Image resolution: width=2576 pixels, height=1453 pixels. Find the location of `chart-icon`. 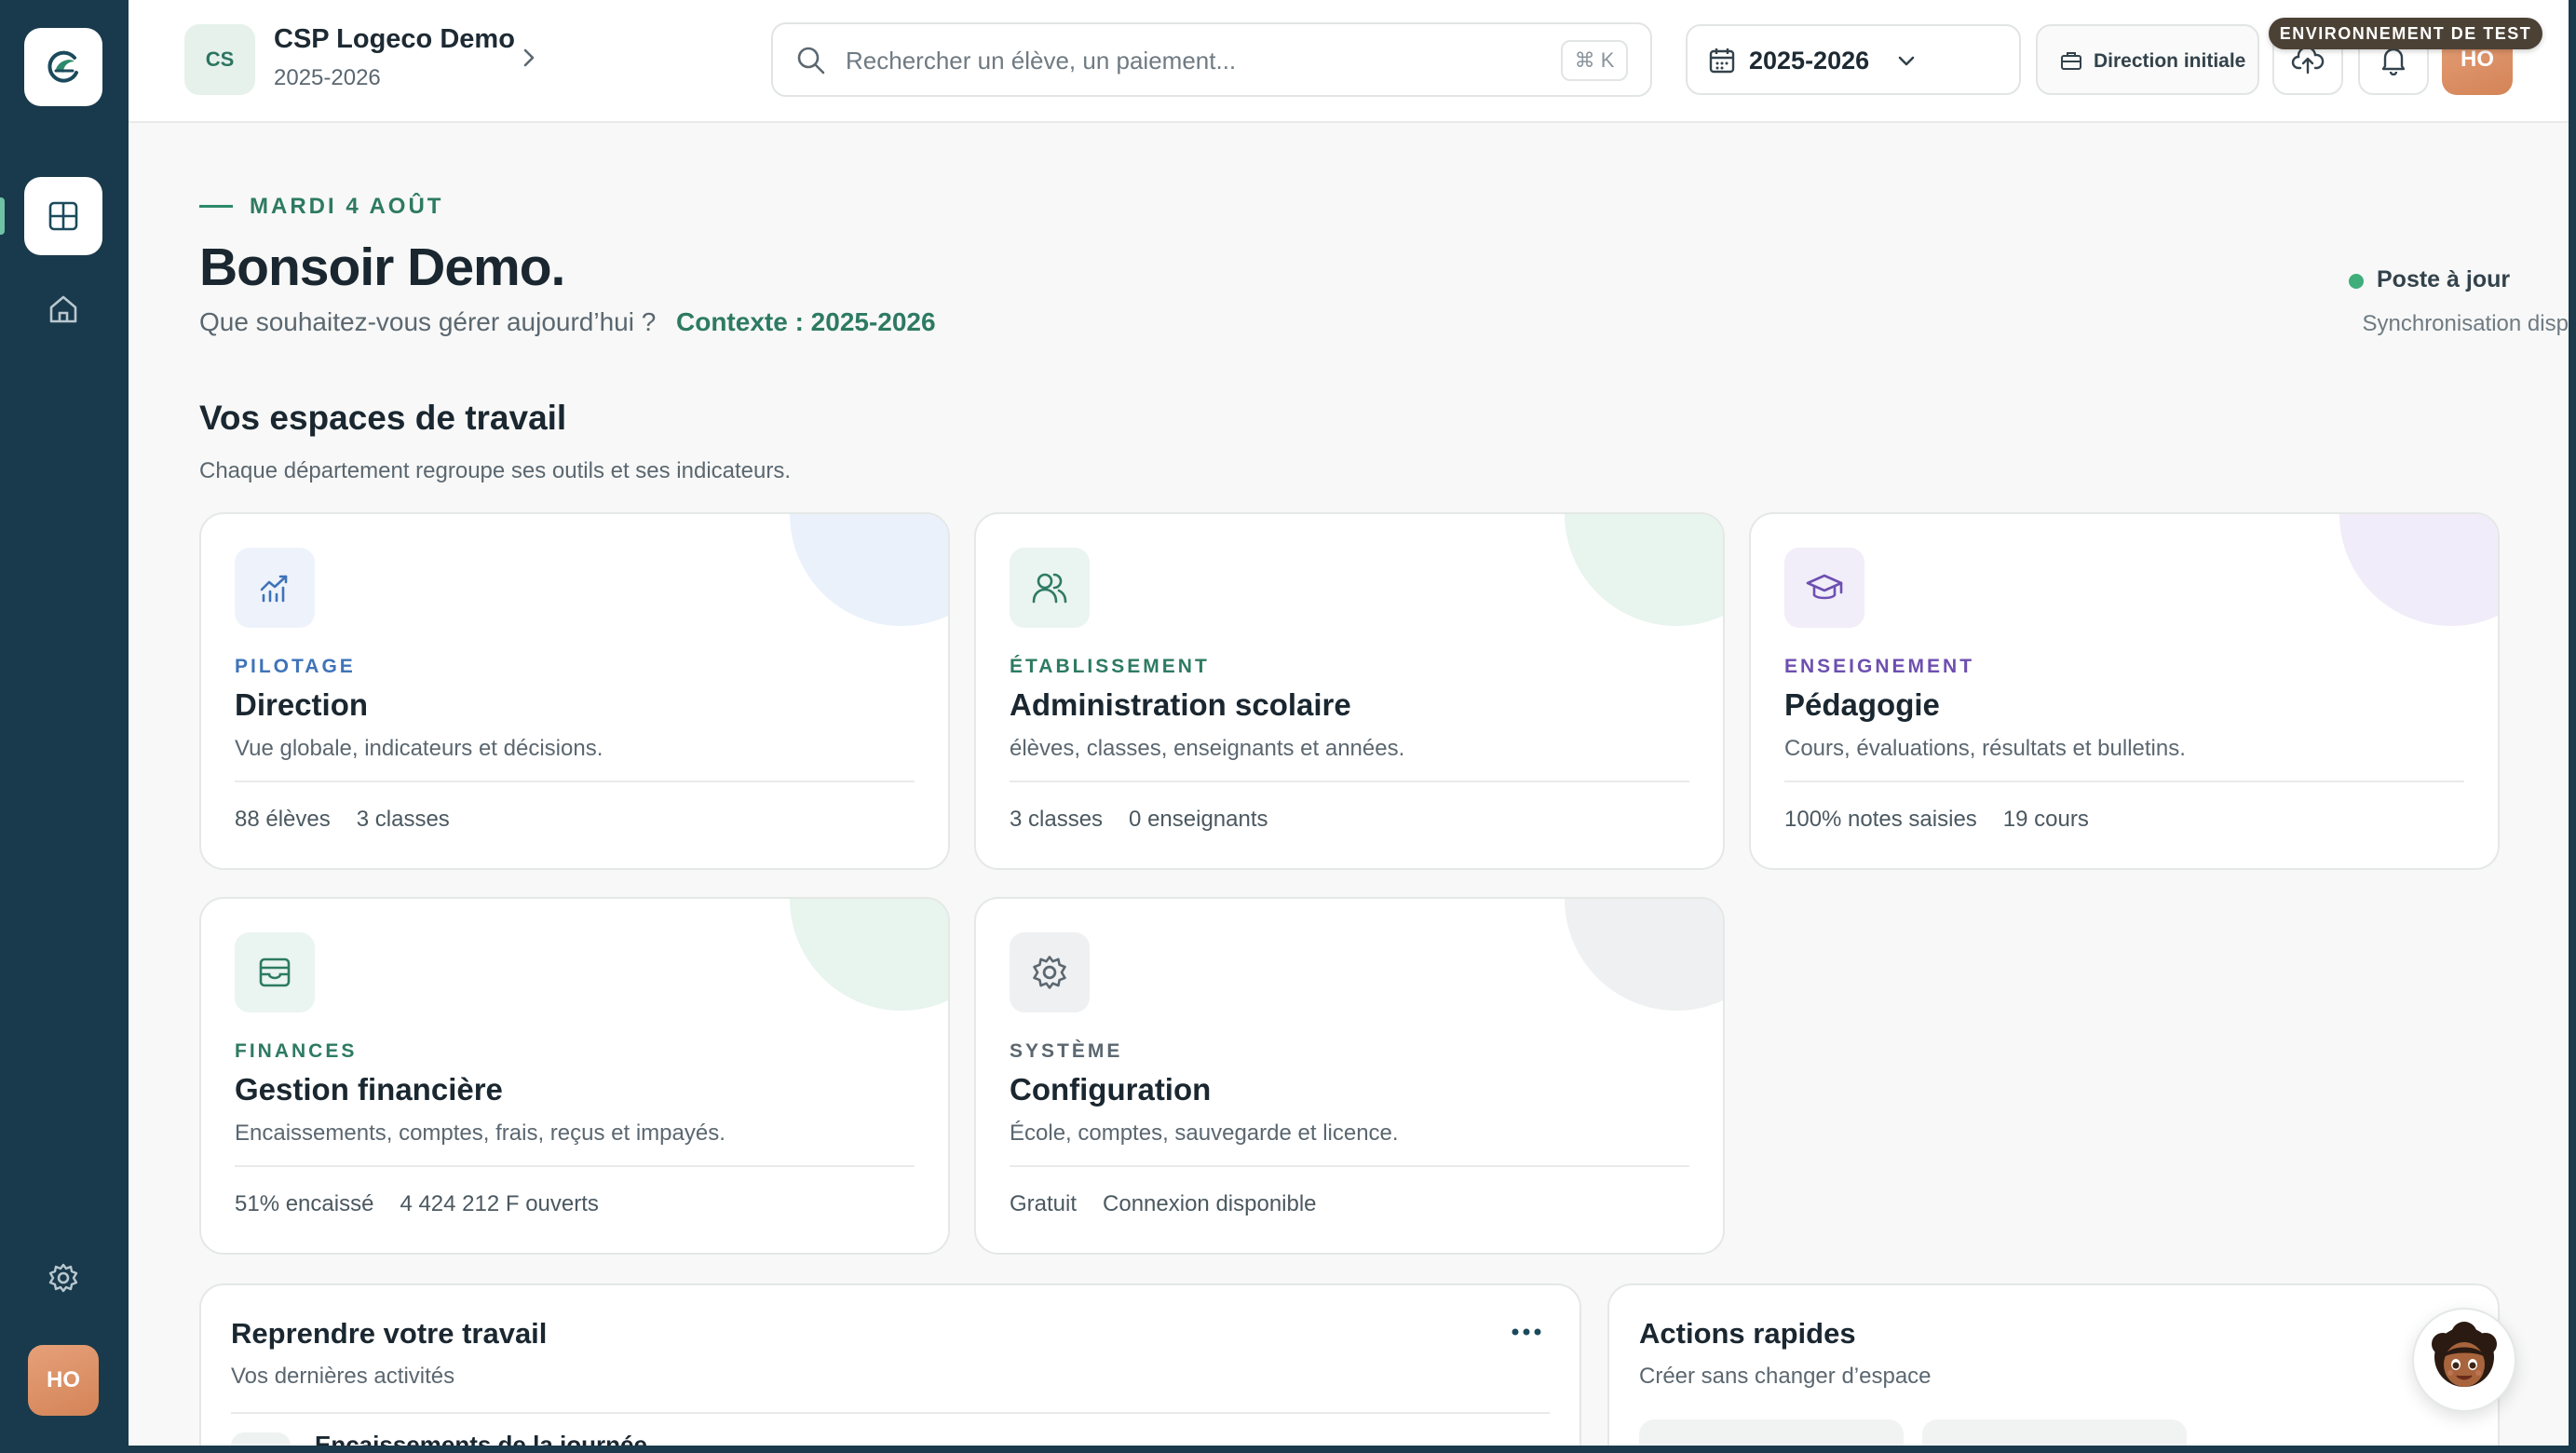

chart-icon is located at coordinates (274, 589).